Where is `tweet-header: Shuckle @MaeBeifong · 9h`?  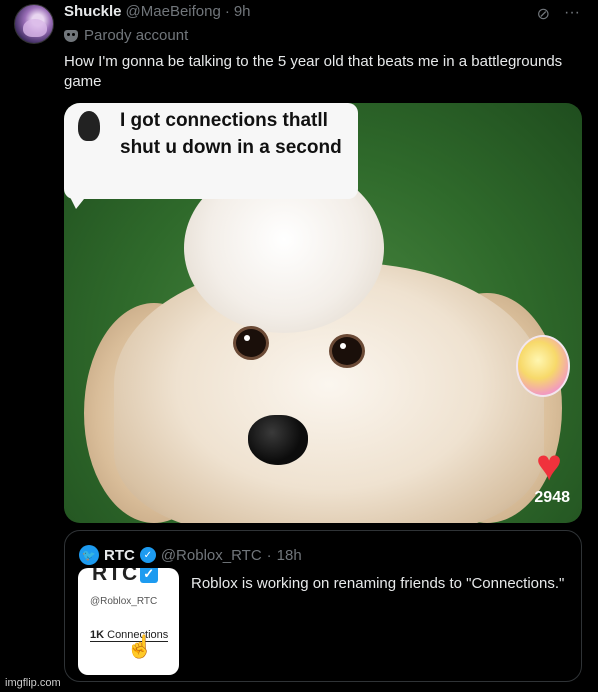 tweet-header: Shuckle @MaeBeifong · 9h is located at coordinates (157, 11).